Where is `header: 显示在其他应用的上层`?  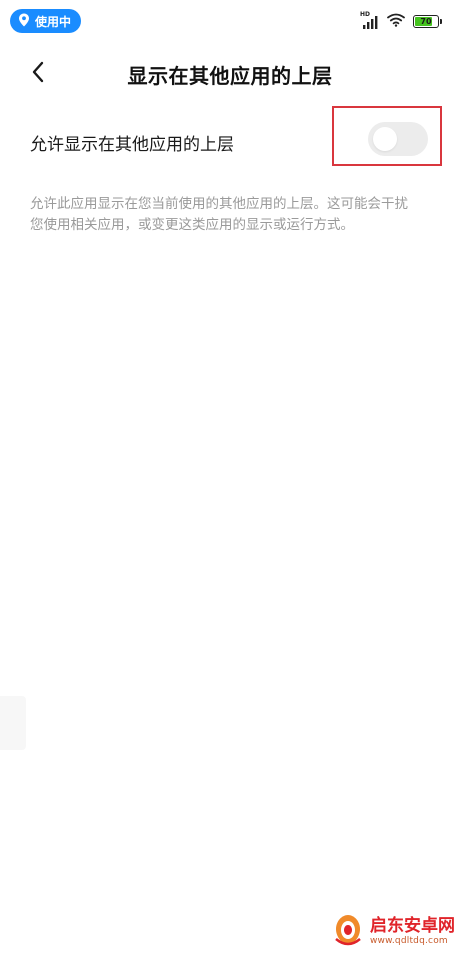 header: 显示在其他应用的上层 is located at coordinates (230, 74).